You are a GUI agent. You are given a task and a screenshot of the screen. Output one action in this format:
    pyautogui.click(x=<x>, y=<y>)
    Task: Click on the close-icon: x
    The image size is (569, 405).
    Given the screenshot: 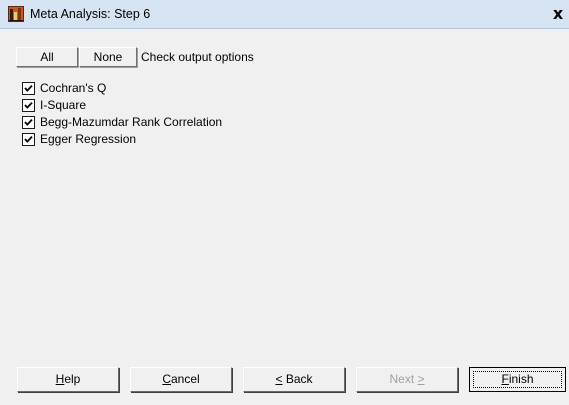 What is the action you would take?
    pyautogui.click(x=558, y=13)
    